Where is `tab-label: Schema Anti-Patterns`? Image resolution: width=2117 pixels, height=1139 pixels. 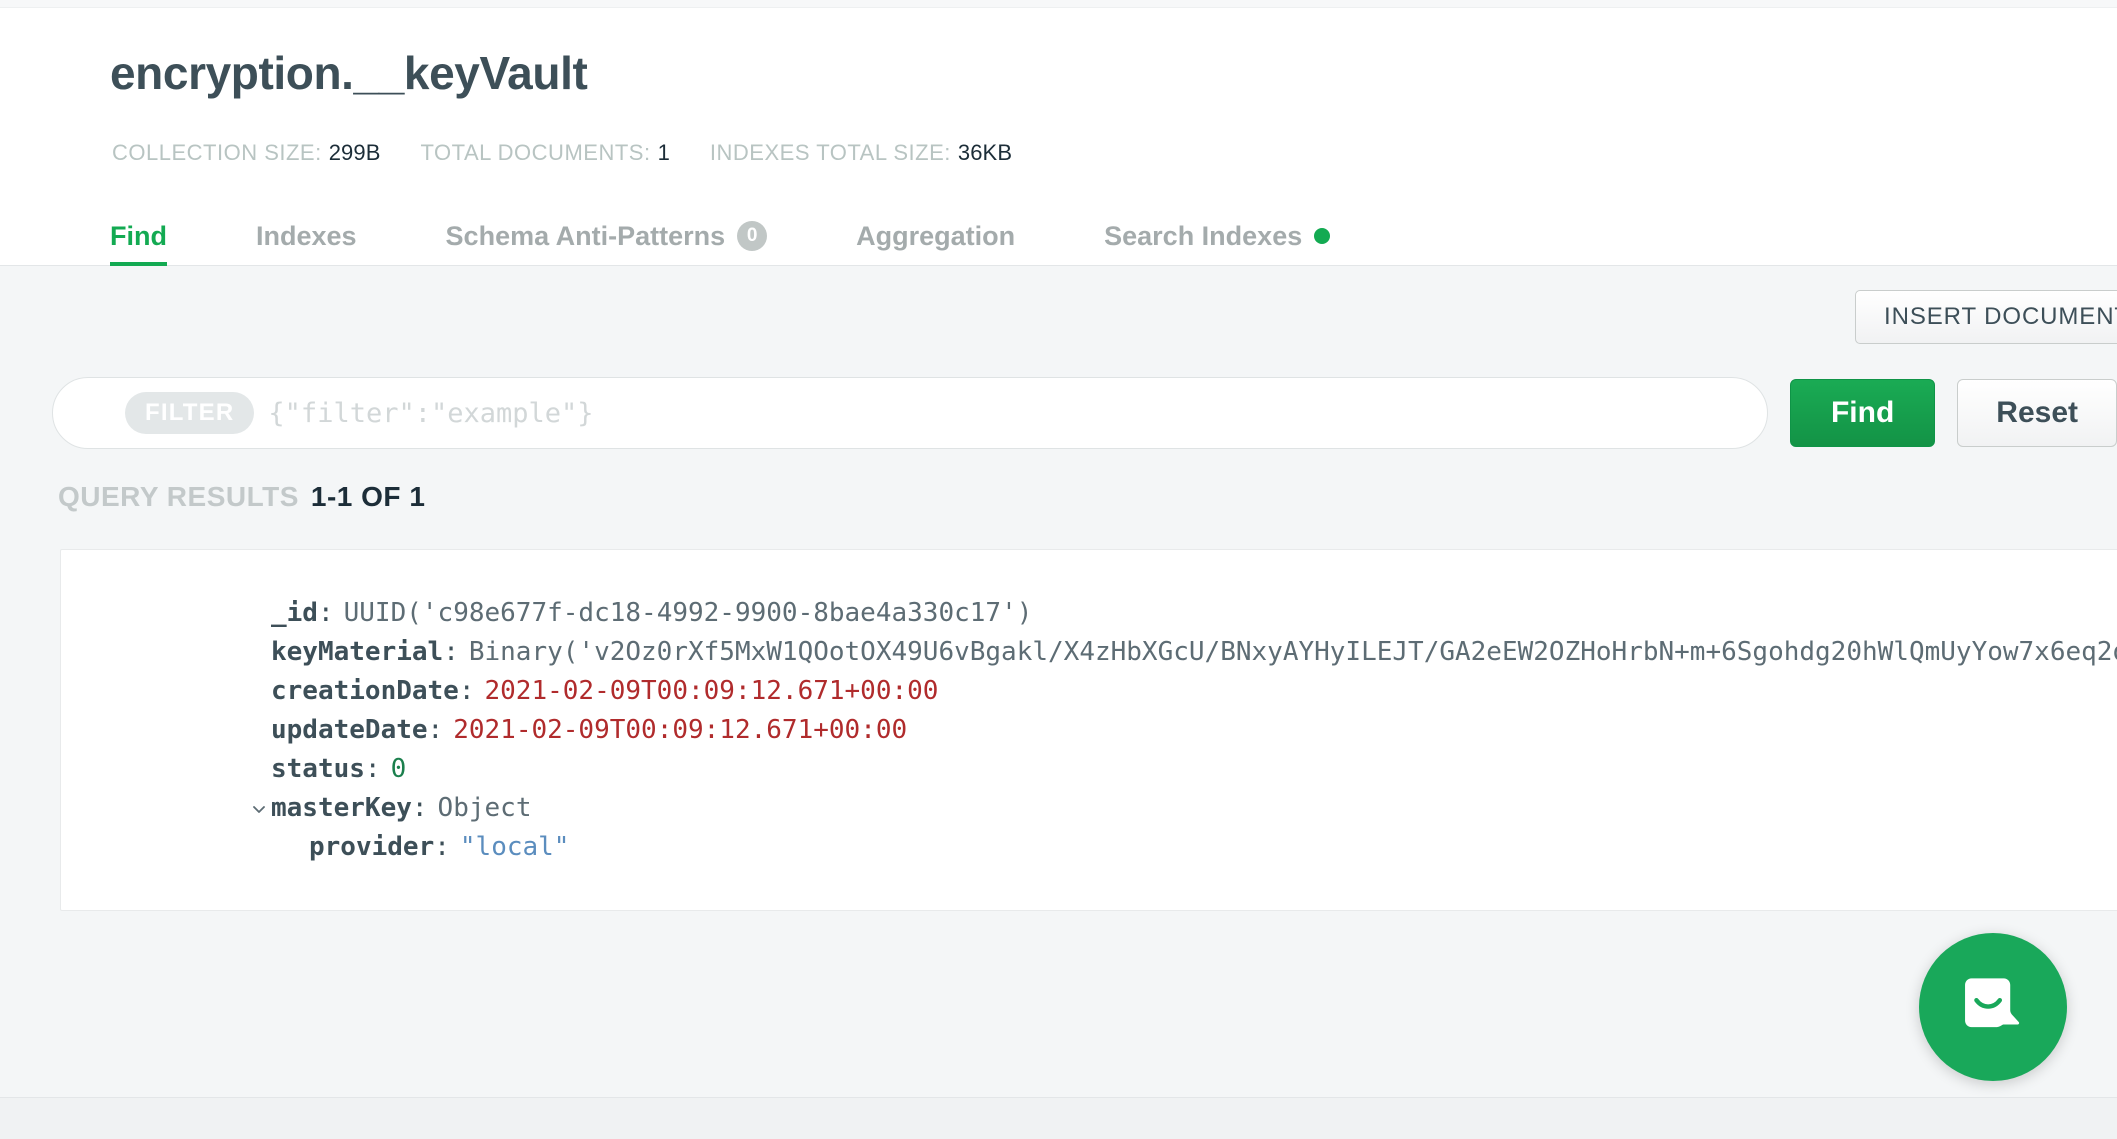
tab-label: Schema Anti-Patterns is located at coordinates (585, 235).